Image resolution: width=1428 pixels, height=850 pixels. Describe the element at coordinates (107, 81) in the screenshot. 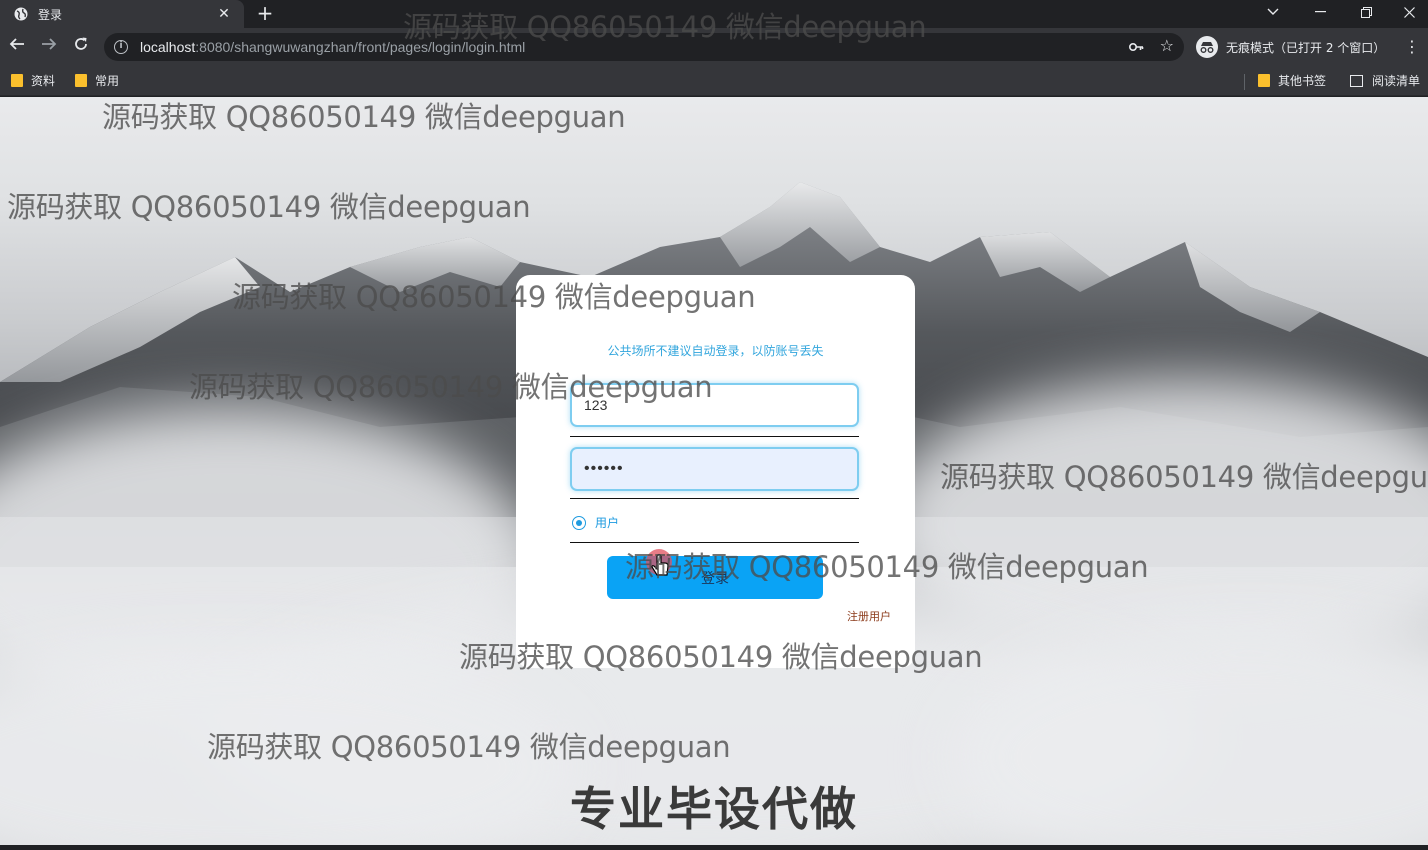

I see `bookmark-label: 常用` at that location.